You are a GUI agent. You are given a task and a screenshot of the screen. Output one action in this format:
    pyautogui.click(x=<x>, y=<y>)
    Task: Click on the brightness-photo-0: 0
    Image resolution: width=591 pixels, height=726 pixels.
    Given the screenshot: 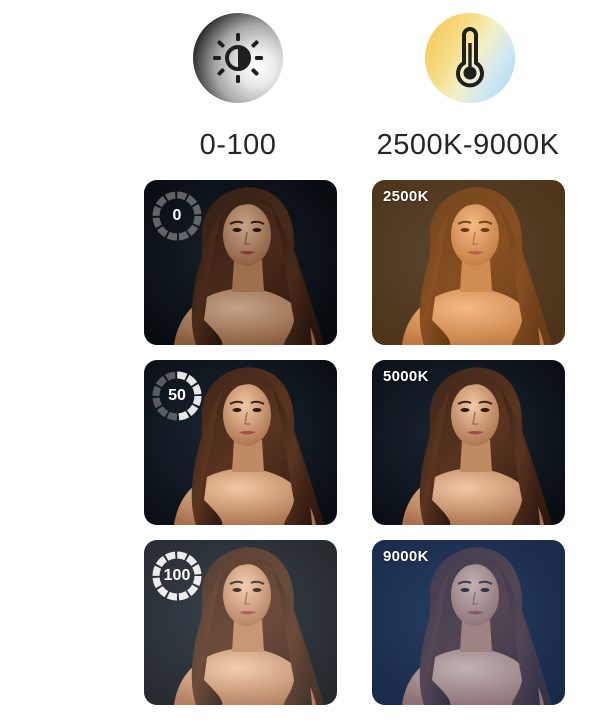 What is the action you would take?
    pyautogui.click(x=240, y=262)
    